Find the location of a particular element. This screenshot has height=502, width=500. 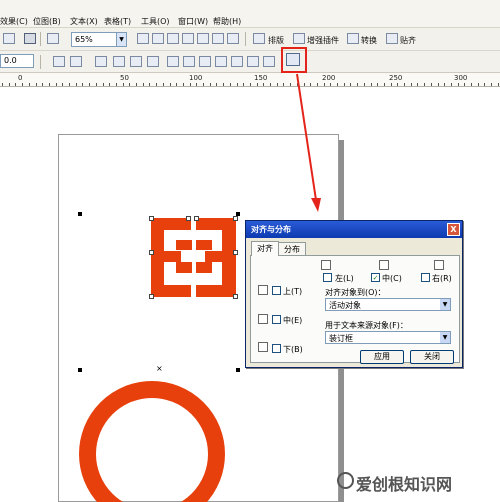

align-to-value: 活动对象 is located at coordinates (345, 305).